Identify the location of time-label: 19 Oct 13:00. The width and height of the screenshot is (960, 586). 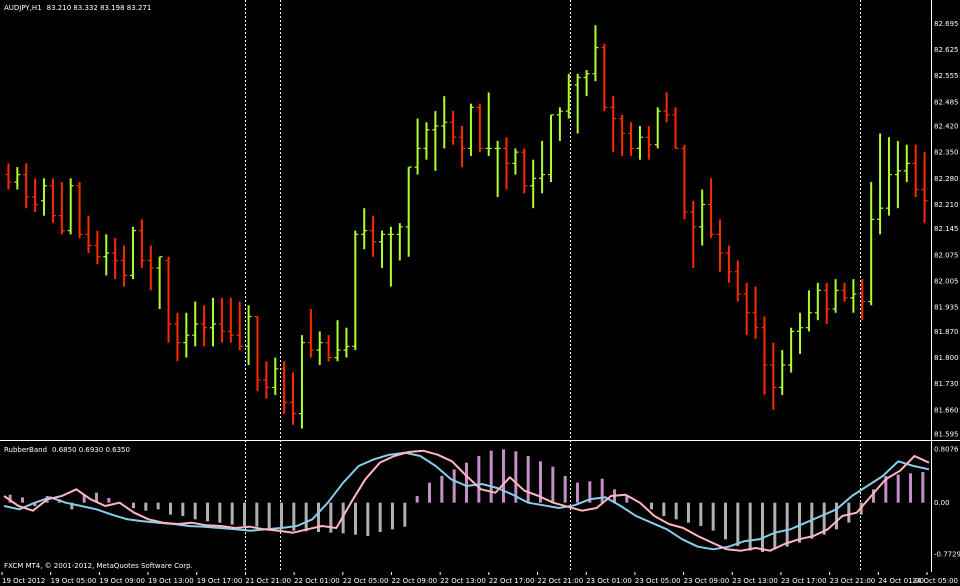
(171, 581).